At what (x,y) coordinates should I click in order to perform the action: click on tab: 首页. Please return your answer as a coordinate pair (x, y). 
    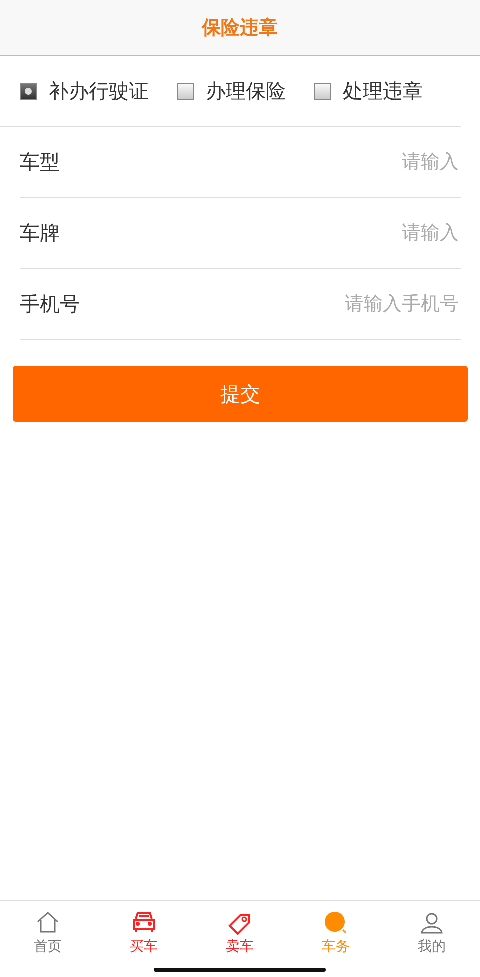
    Looking at the image, I should click on (48, 933).